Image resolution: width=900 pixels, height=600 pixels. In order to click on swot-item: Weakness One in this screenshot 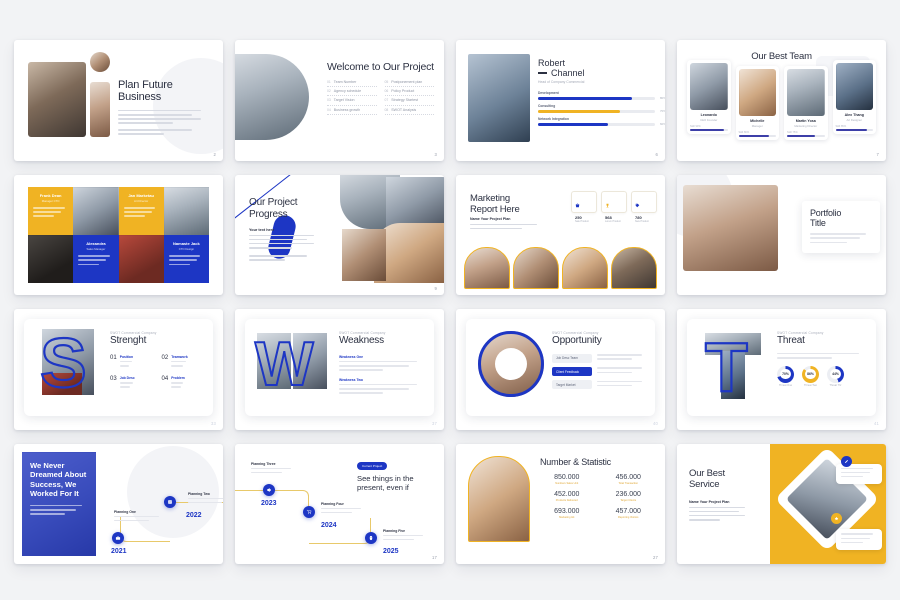, I will do `click(382, 363)`.